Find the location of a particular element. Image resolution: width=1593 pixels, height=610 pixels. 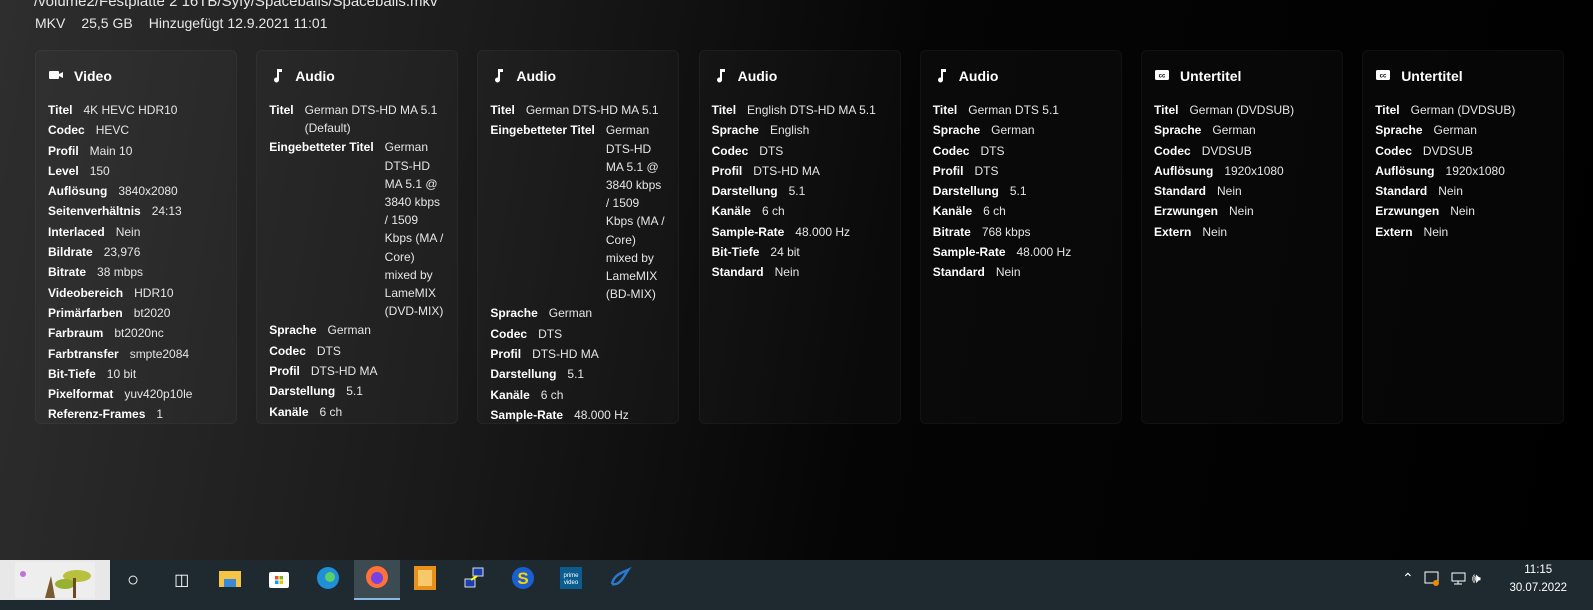

property-label: Erzwungen is located at coordinates (1407, 211).